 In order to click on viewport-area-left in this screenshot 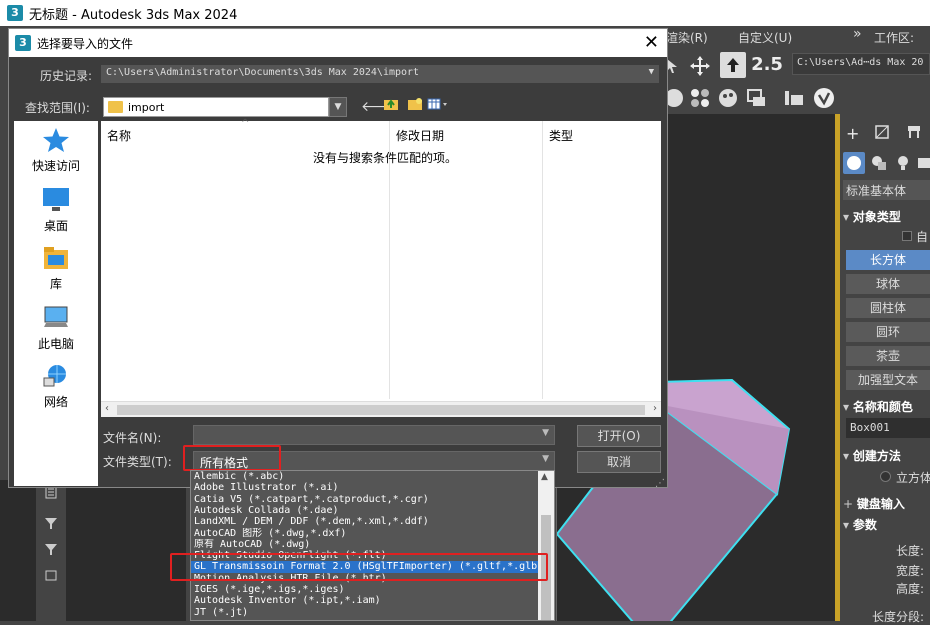, I will do `click(126, 550)`.